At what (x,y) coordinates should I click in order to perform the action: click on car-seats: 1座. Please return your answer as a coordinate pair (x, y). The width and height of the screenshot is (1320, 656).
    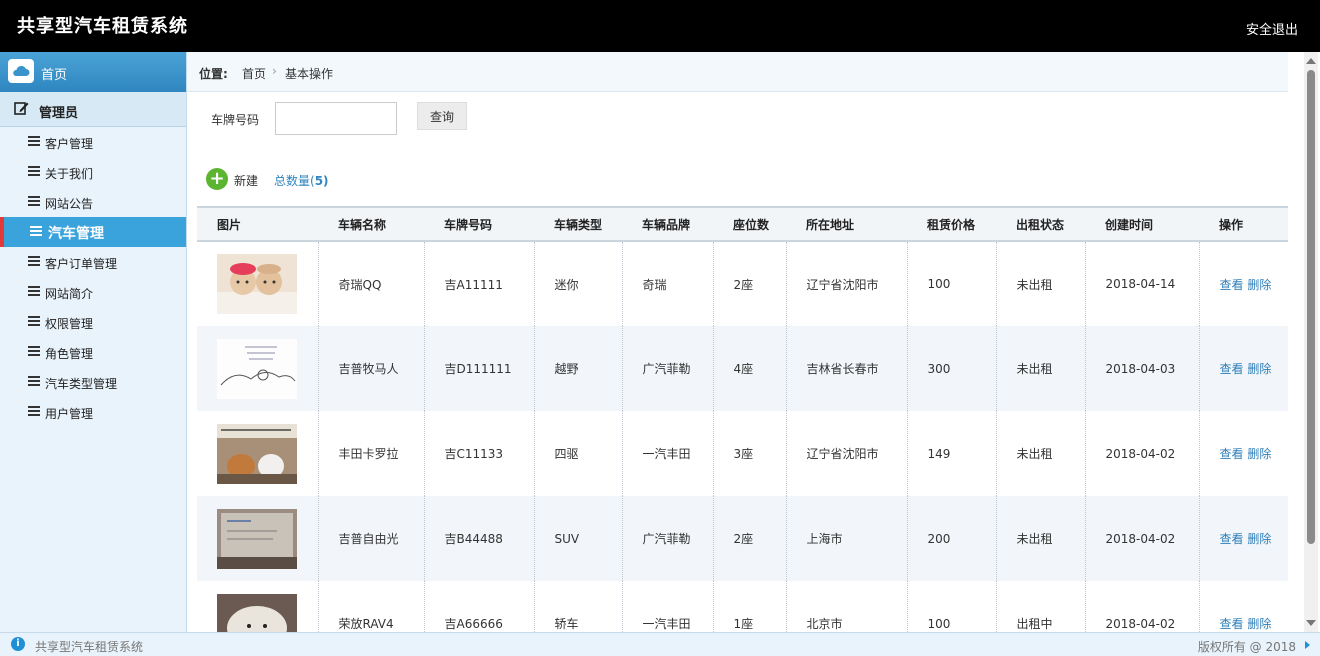
    Looking at the image, I should click on (750, 606).